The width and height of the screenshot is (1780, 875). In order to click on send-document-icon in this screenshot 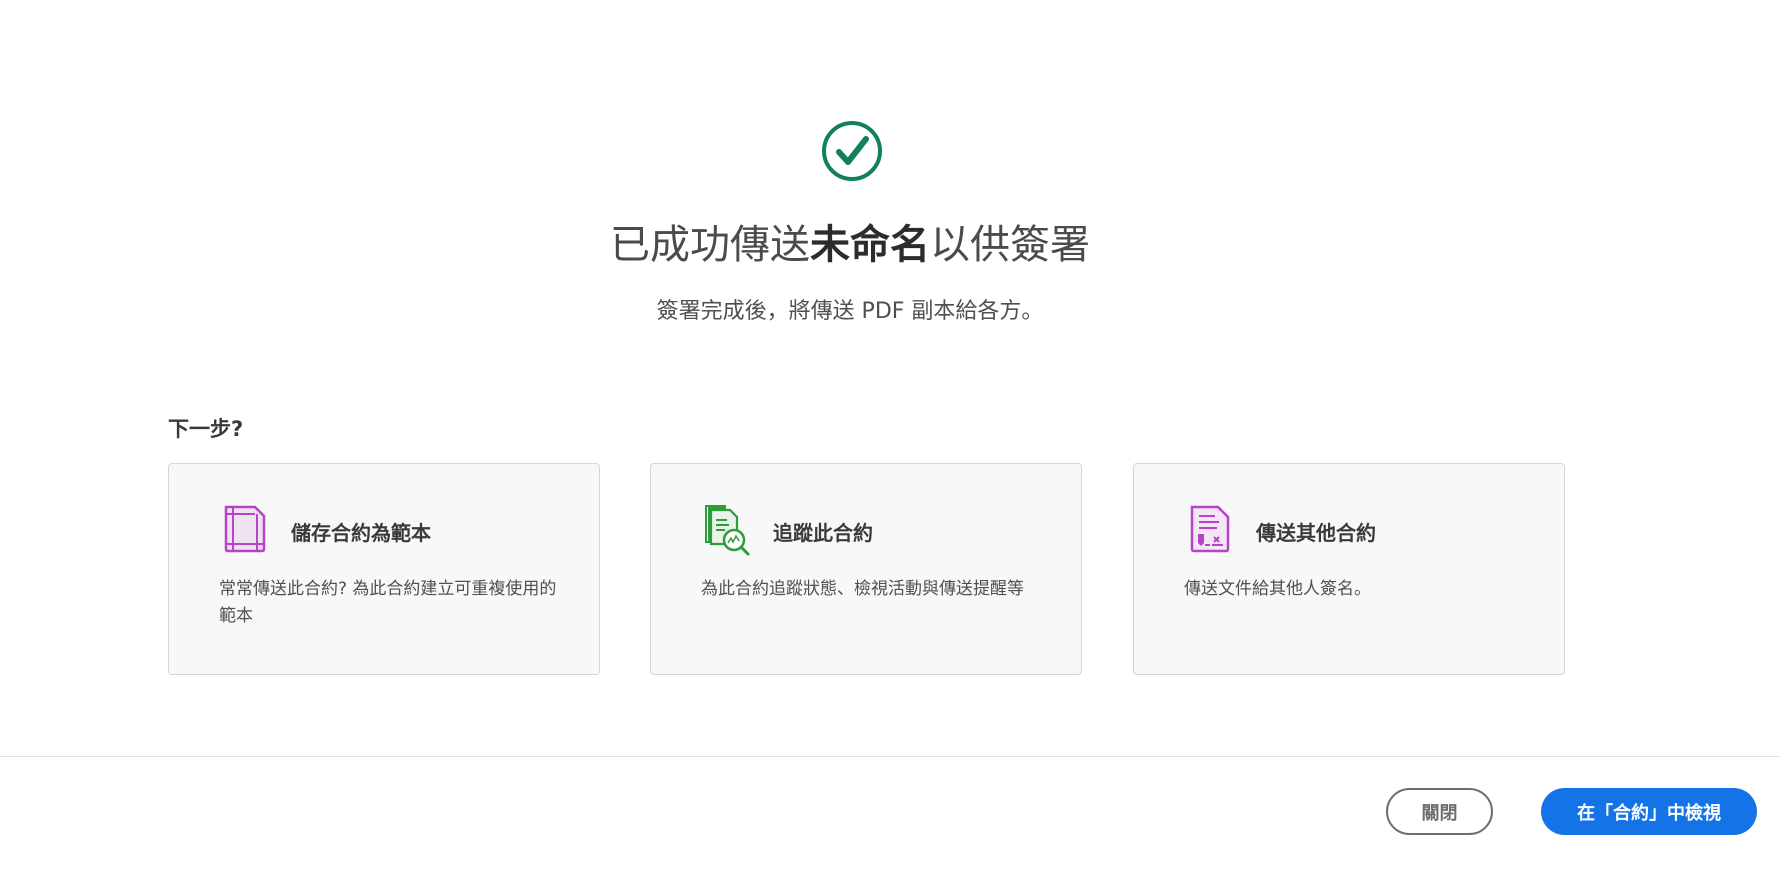, I will do `click(1210, 529)`.